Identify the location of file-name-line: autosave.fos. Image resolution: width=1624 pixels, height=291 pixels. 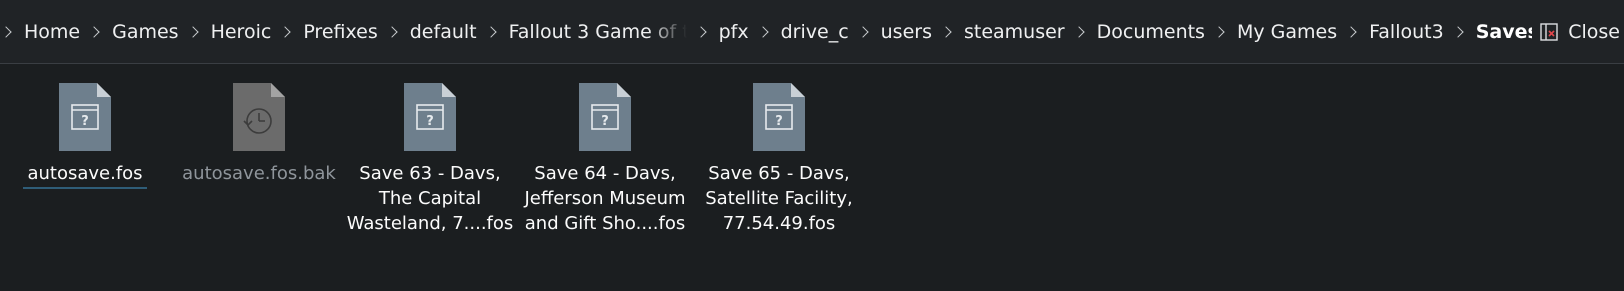
(85, 173).